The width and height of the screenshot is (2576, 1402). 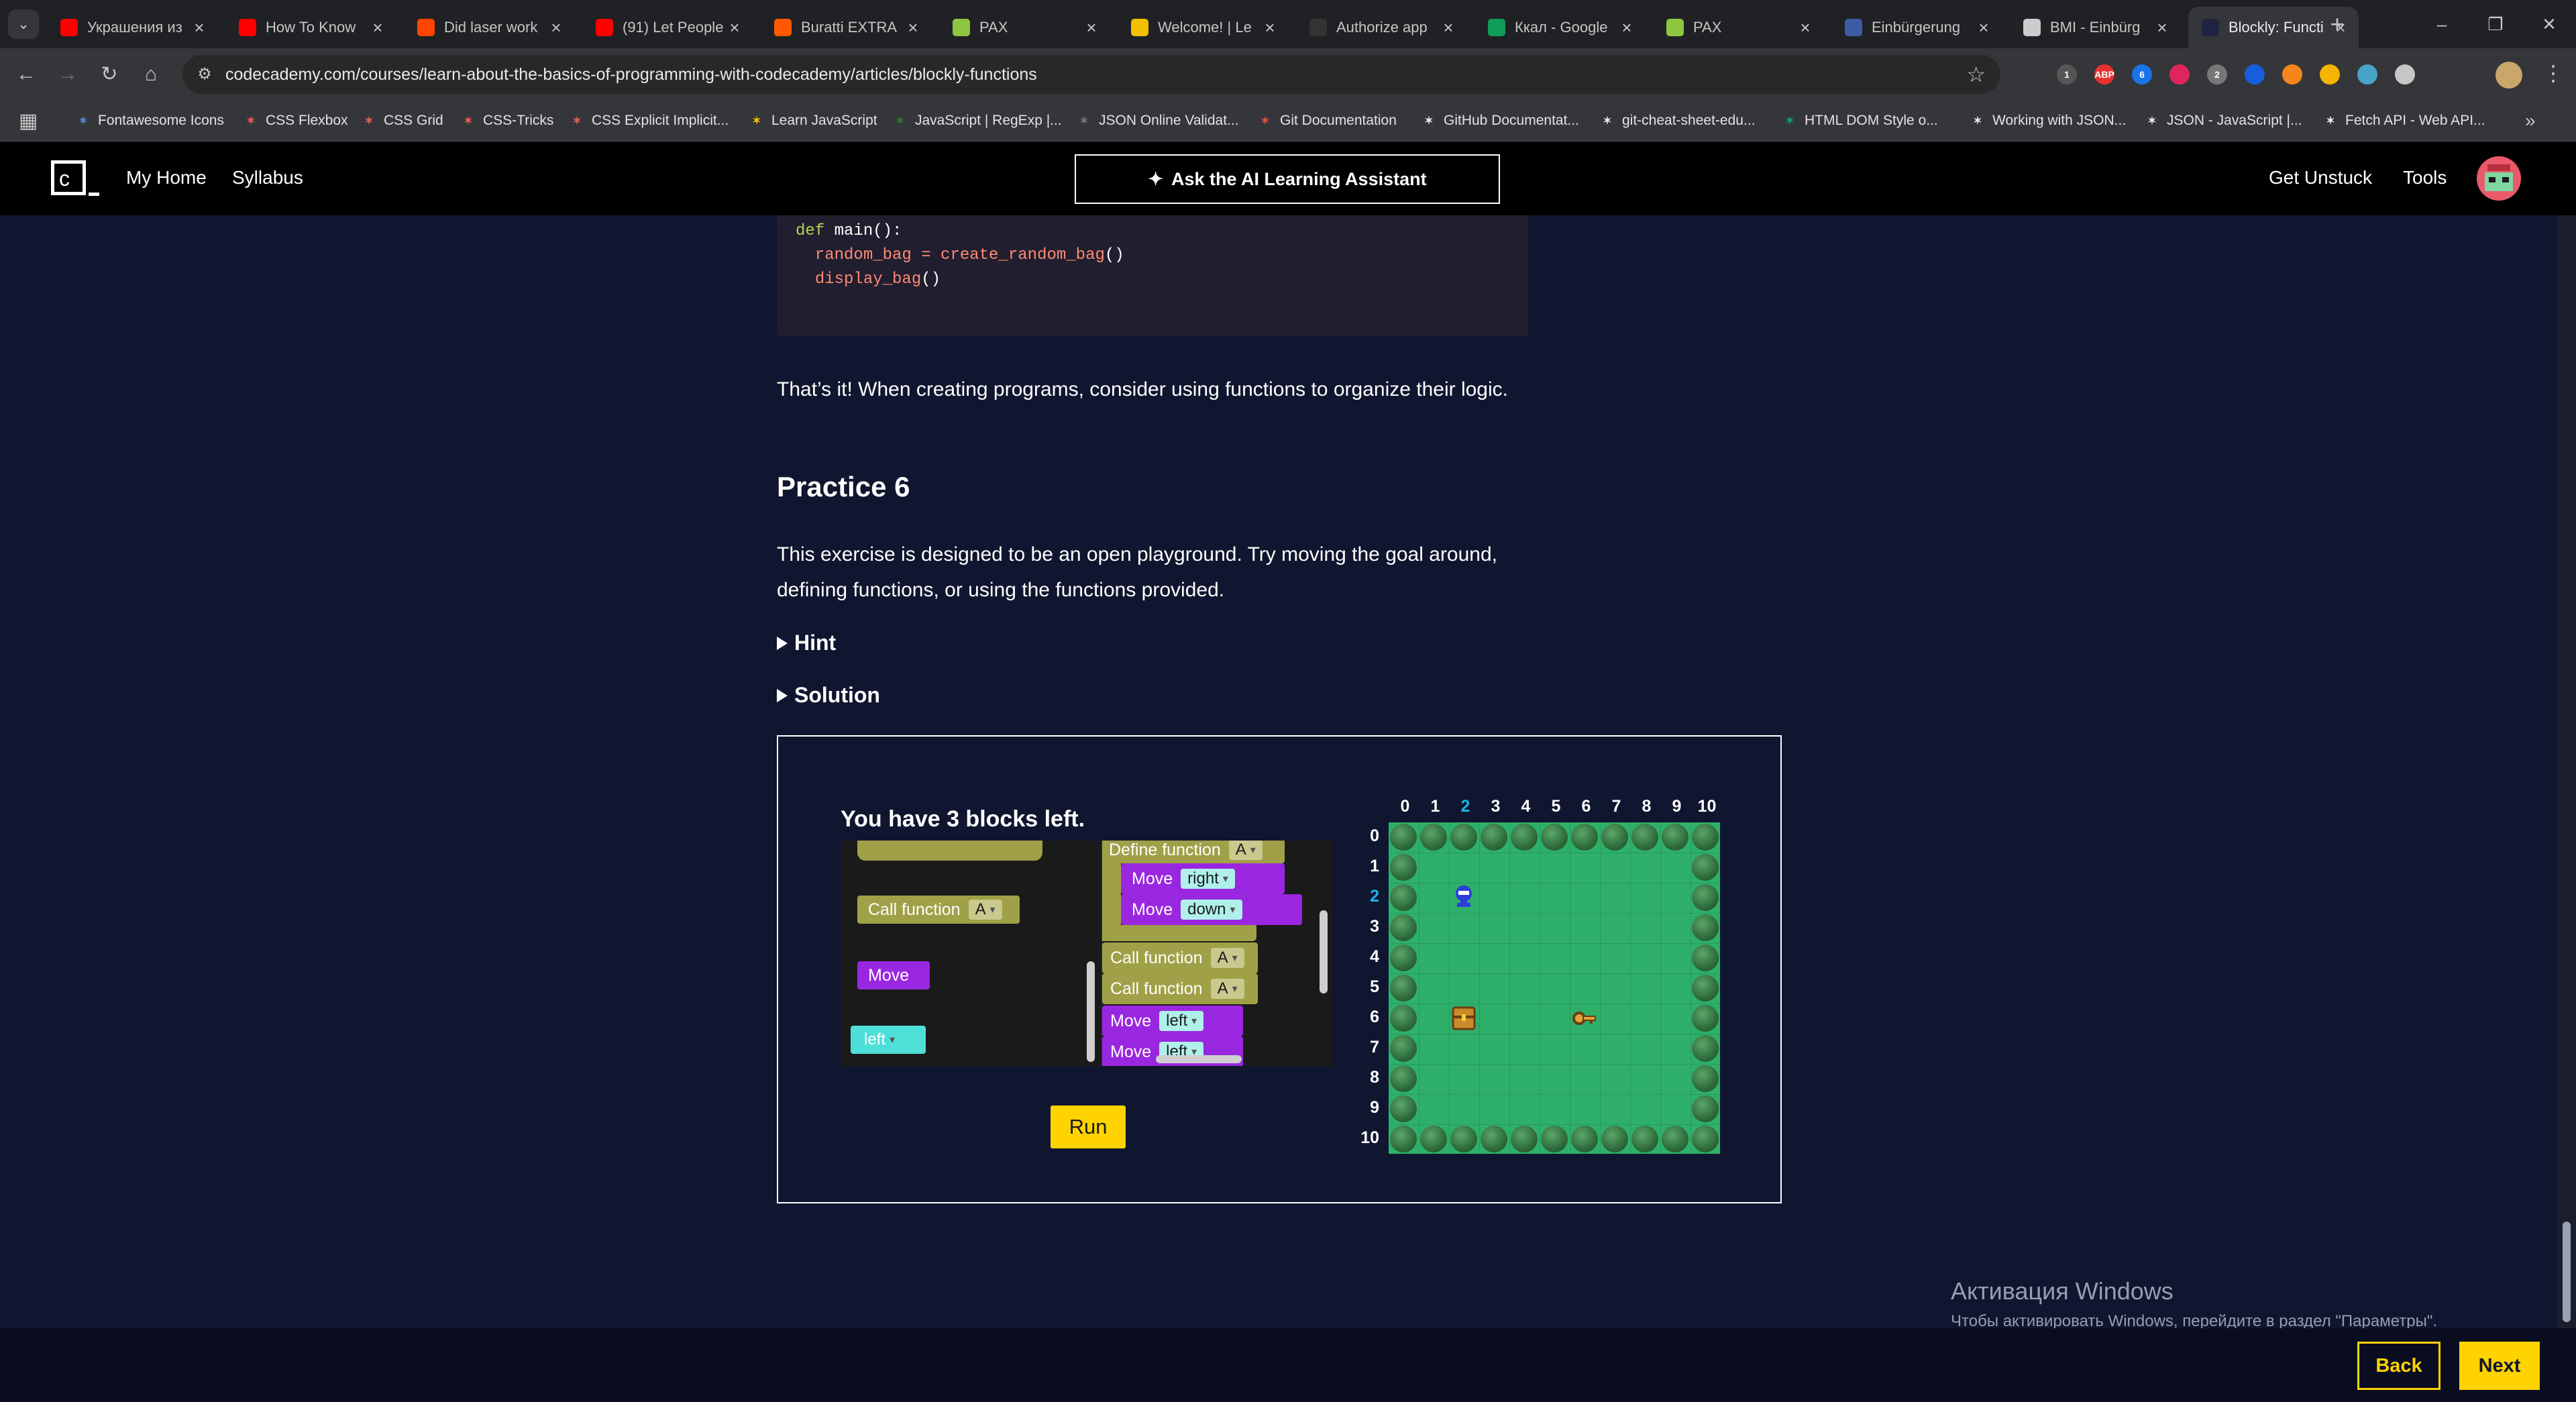 What do you see at coordinates (23, 24) in the screenshot?
I see `tab-search-button: ⌄` at bounding box center [23, 24].